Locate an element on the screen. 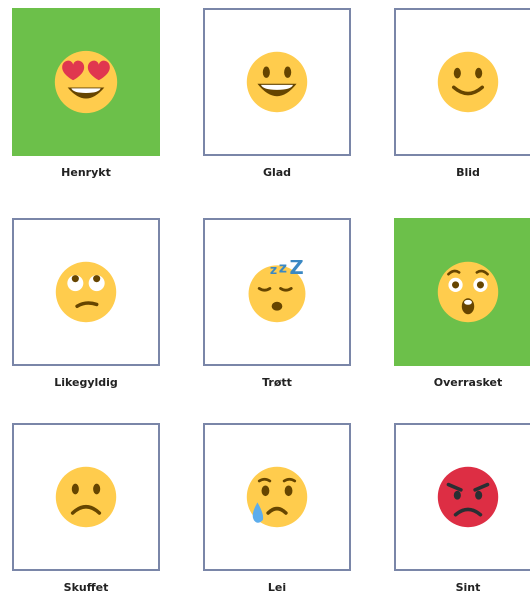 This screenshot has height=594, width=530. mood-option-skuffet: Skuffet is located at coordinates (86, 508).